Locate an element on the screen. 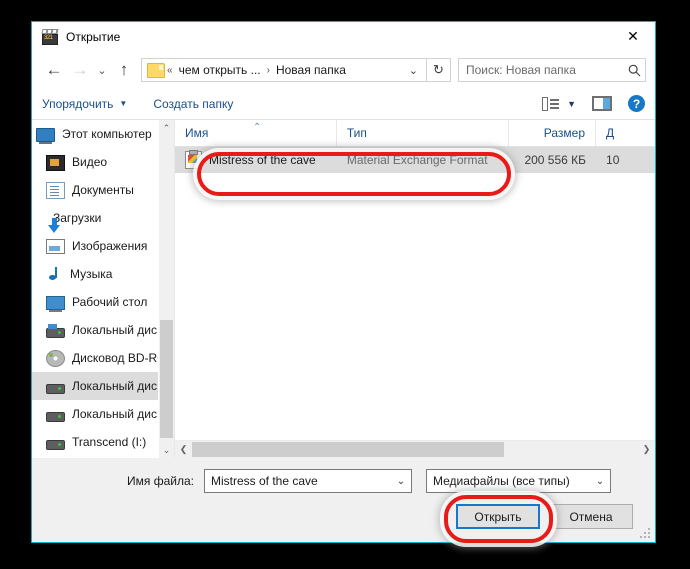 This screenshot has width=690, height=569. search-icon is located at coordinates (634, 70).